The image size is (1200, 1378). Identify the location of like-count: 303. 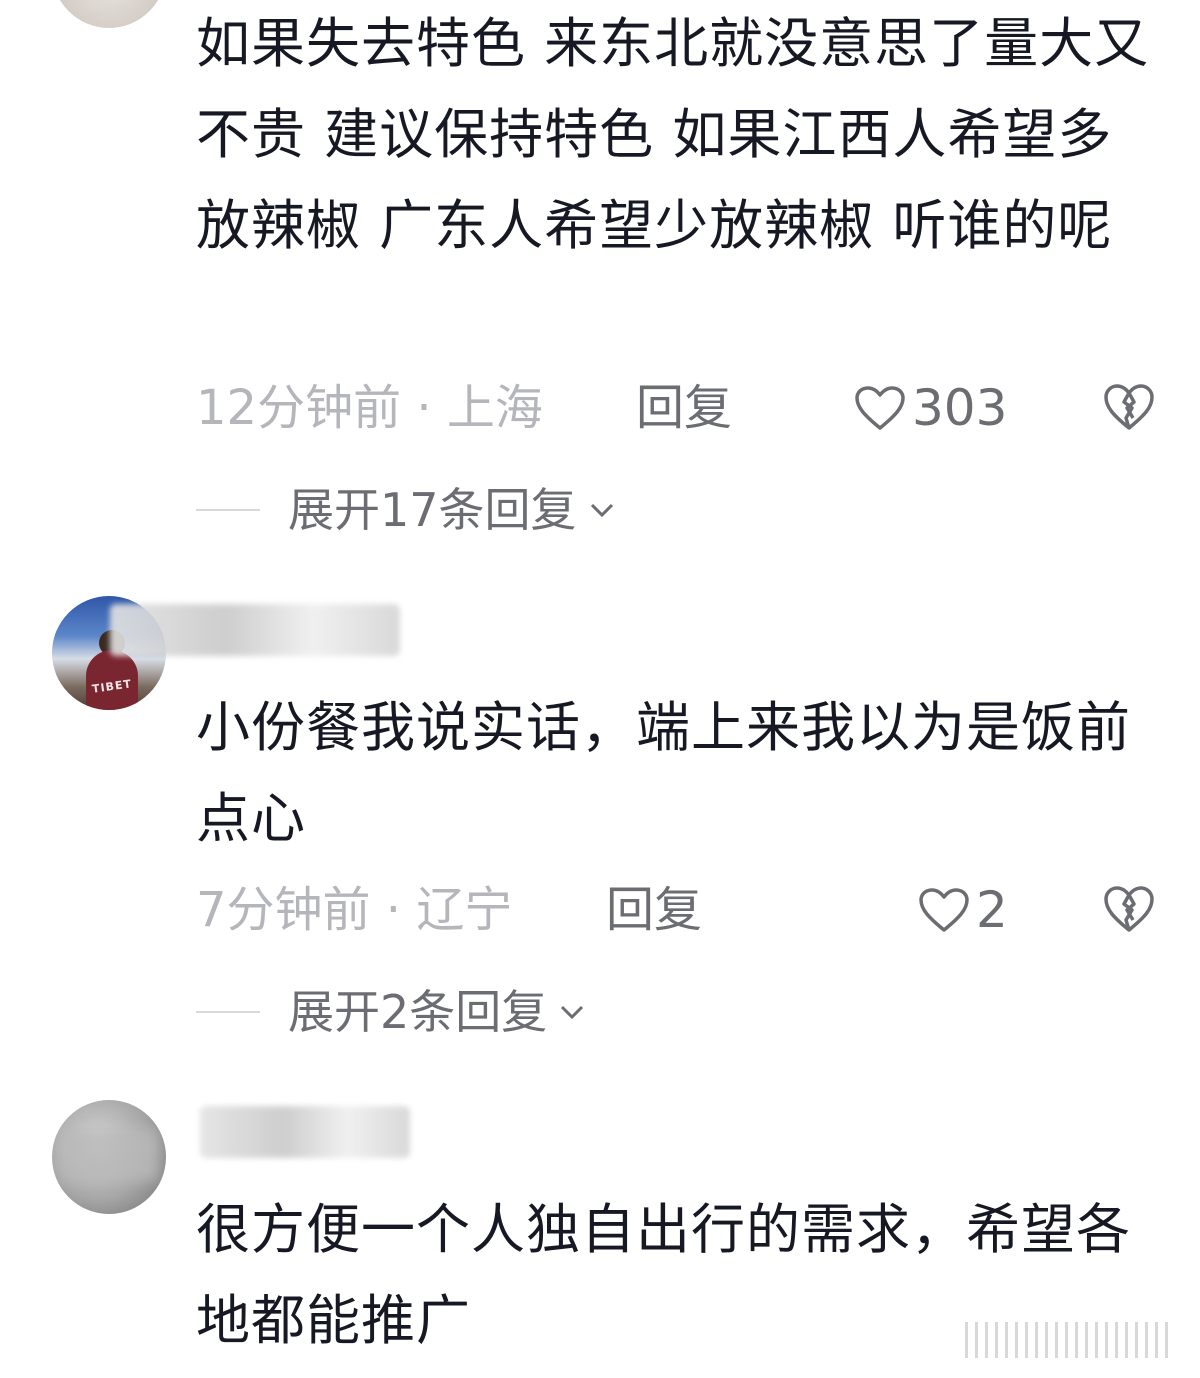
(960, 408).